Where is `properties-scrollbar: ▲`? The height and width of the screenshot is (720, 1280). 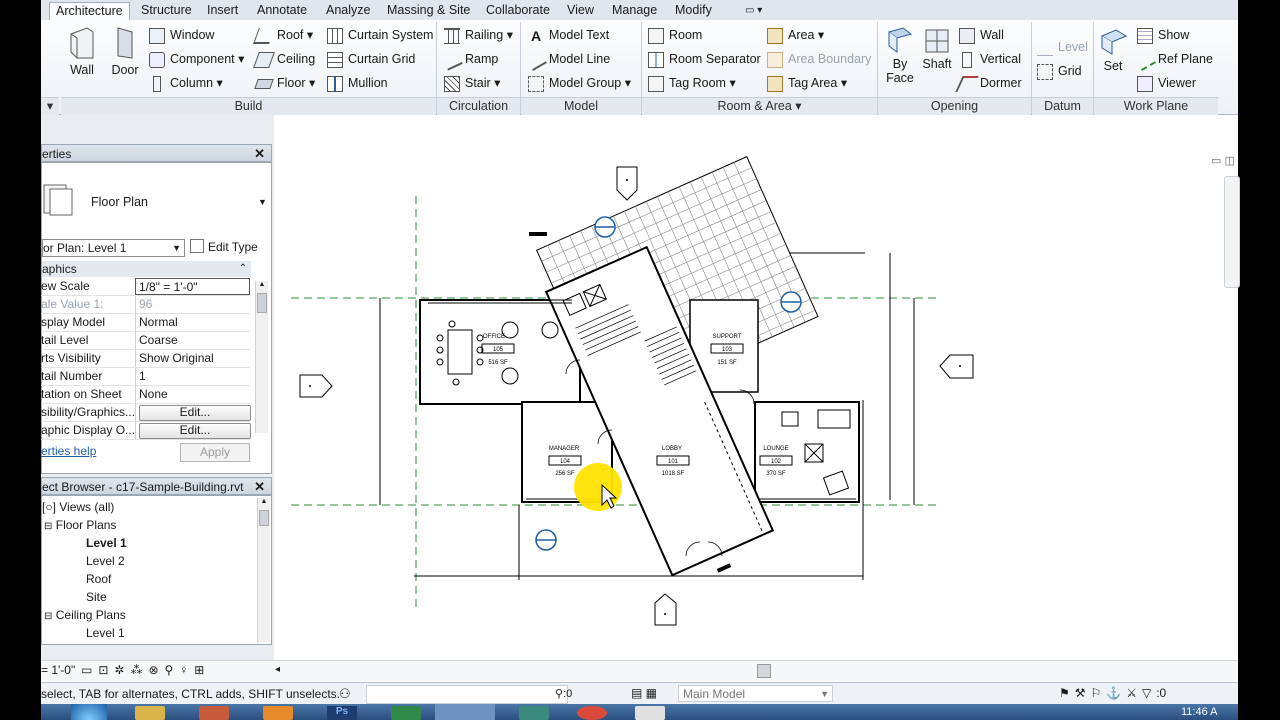
properties-scrollbar: ▲ is located at coordinates (261, 357).